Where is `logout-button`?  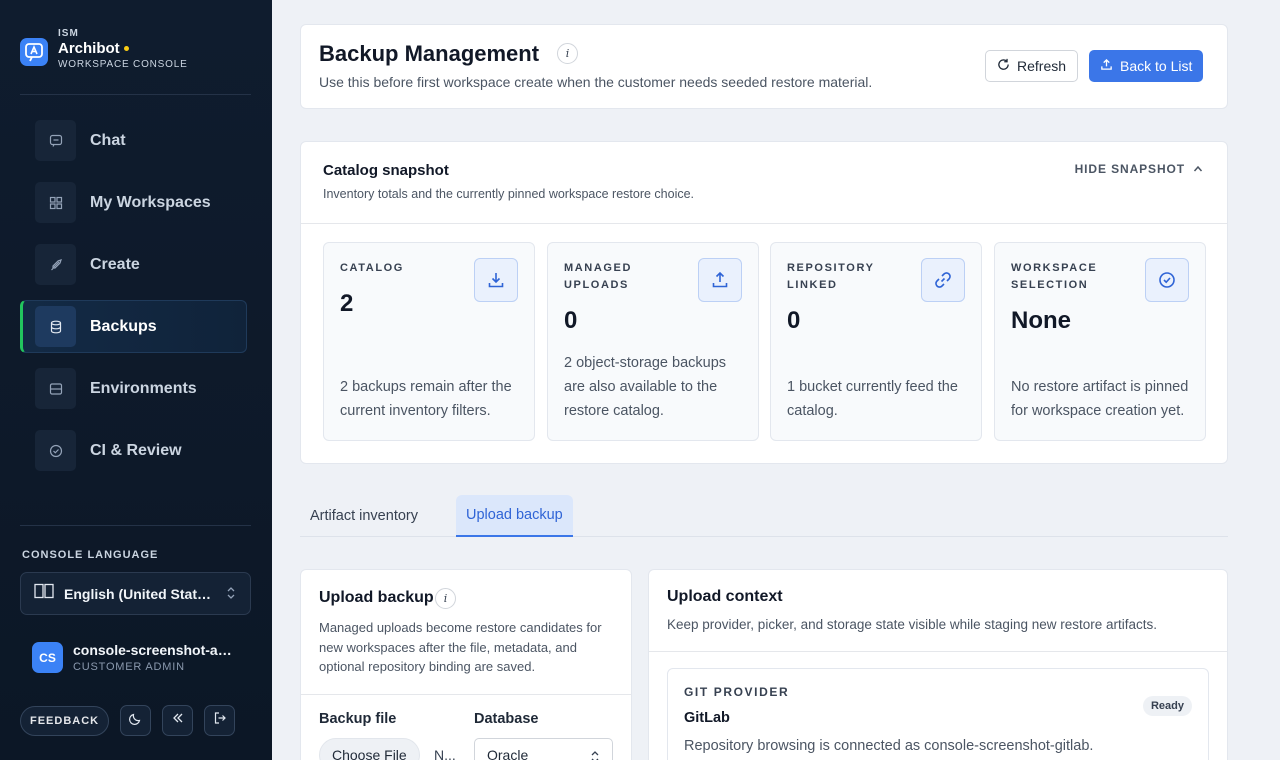
logout-button is located at coordinates (220, 720).